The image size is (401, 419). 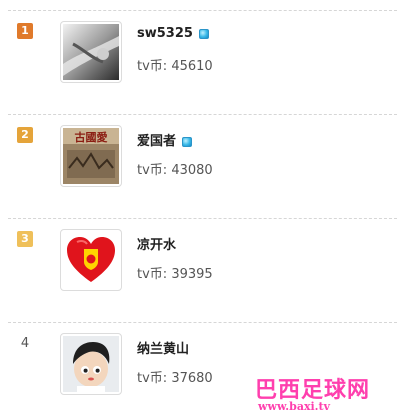 I want to click on avatar: 古國愛, so click(x=91, y=156).